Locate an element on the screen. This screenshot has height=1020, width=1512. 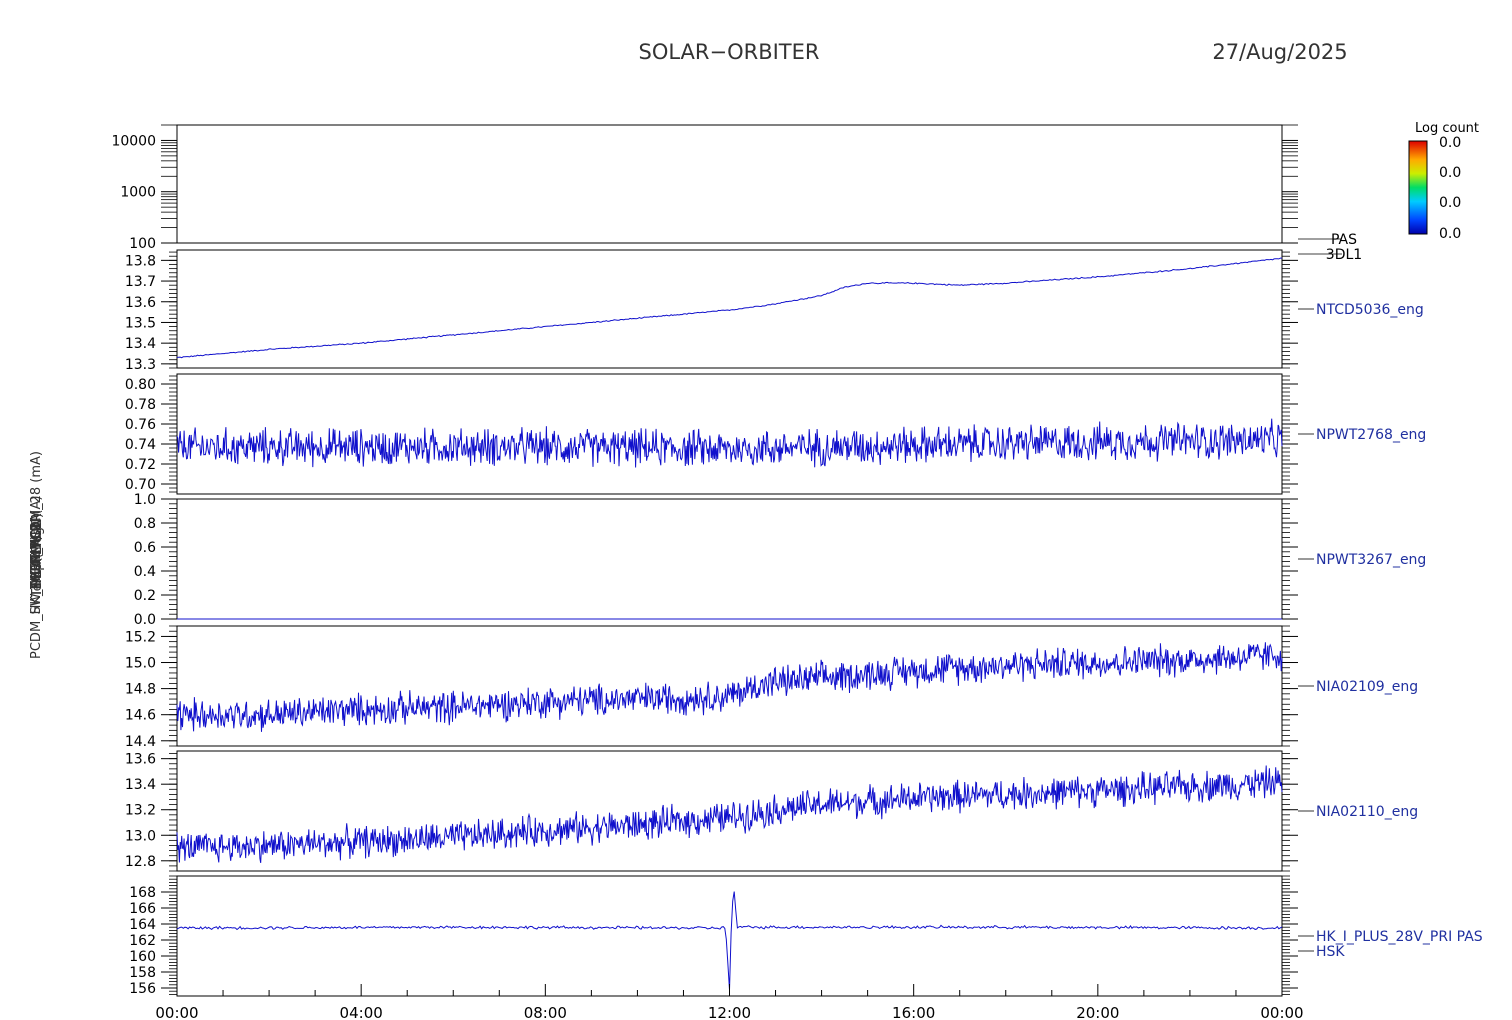
y-tick-label: 1000 is located at coordinates (138, 193).